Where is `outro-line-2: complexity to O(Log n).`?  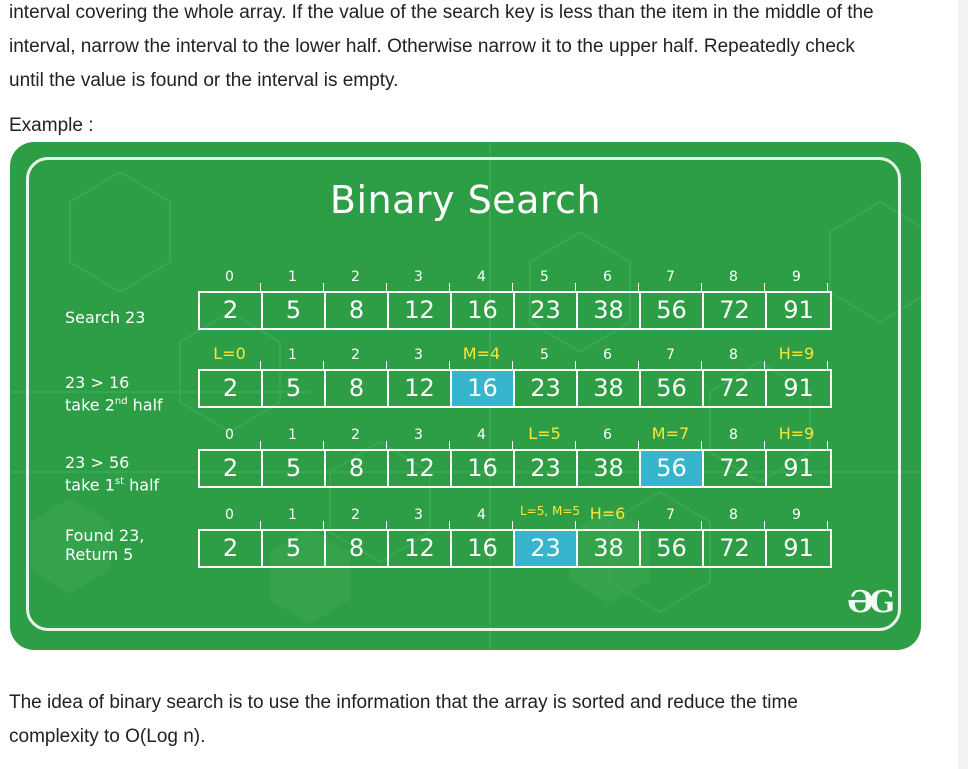 outro-line-2: complexity to O(Log n). is located at coordinates (107, 736).